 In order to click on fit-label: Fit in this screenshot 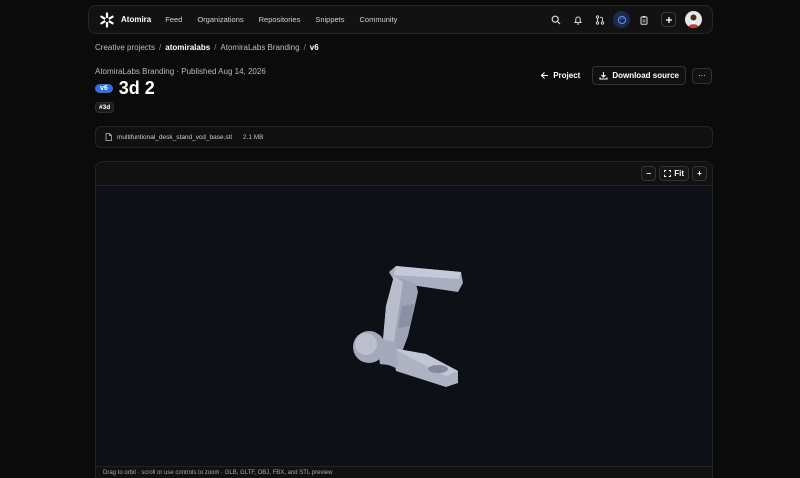, I will do `click(679, 173)`.